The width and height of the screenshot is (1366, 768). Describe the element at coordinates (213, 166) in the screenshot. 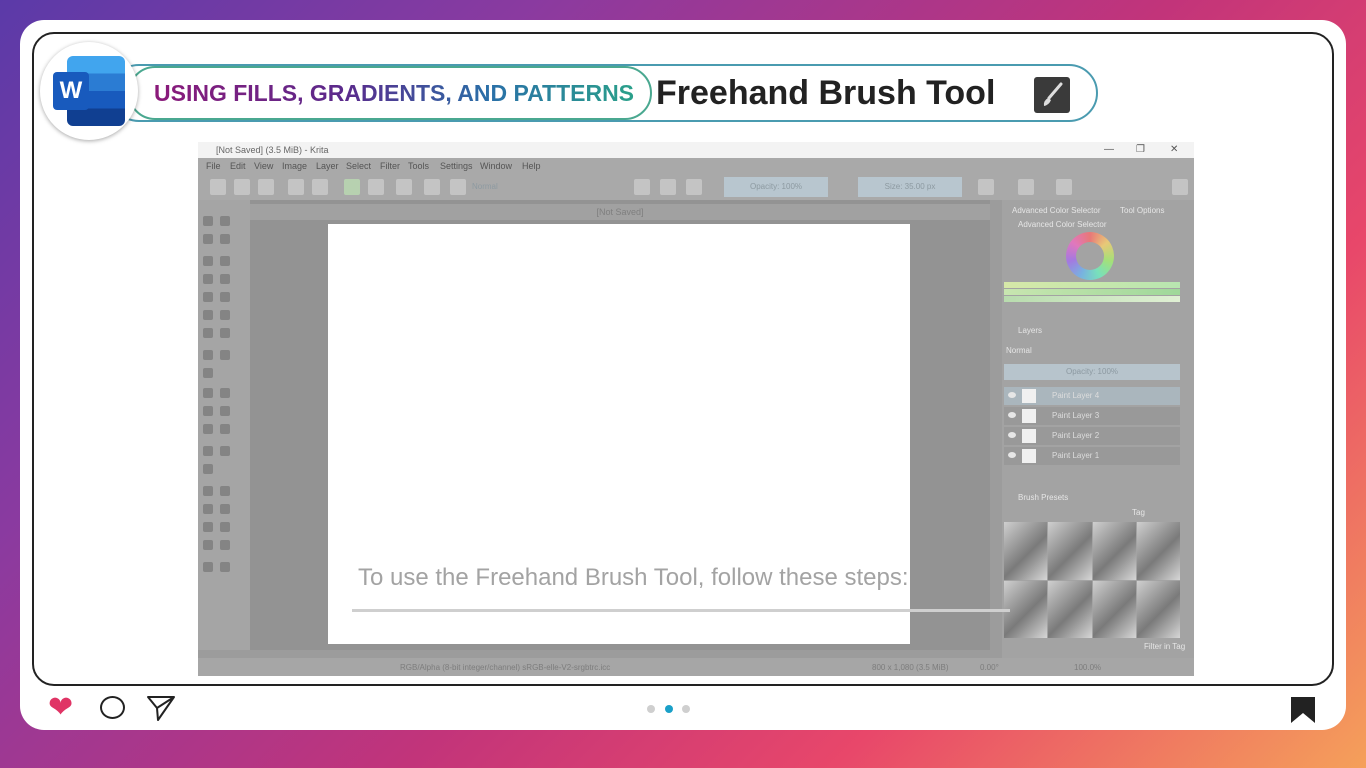

I see `menu-file: File` at that location.